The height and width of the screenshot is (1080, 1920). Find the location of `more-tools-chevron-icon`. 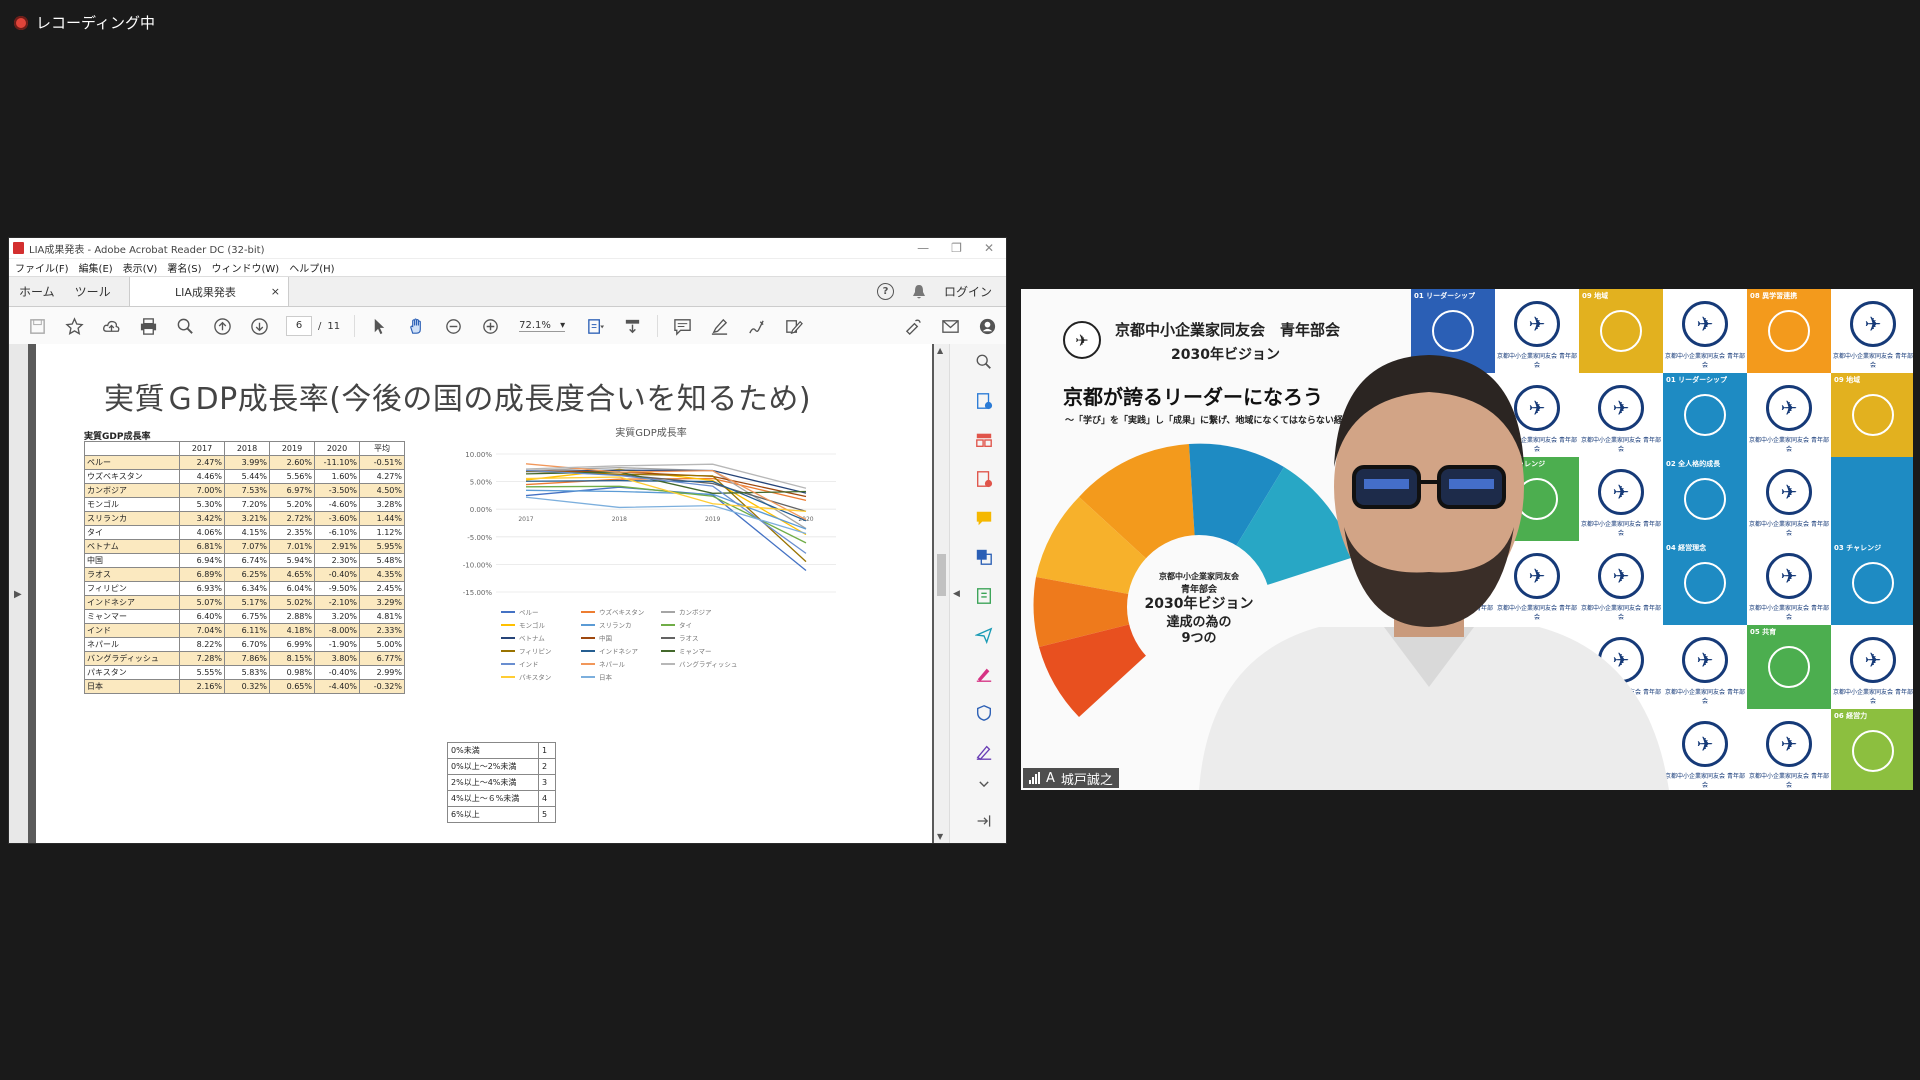

more-tools-chevron-icon is located at coordinates (984, 784).